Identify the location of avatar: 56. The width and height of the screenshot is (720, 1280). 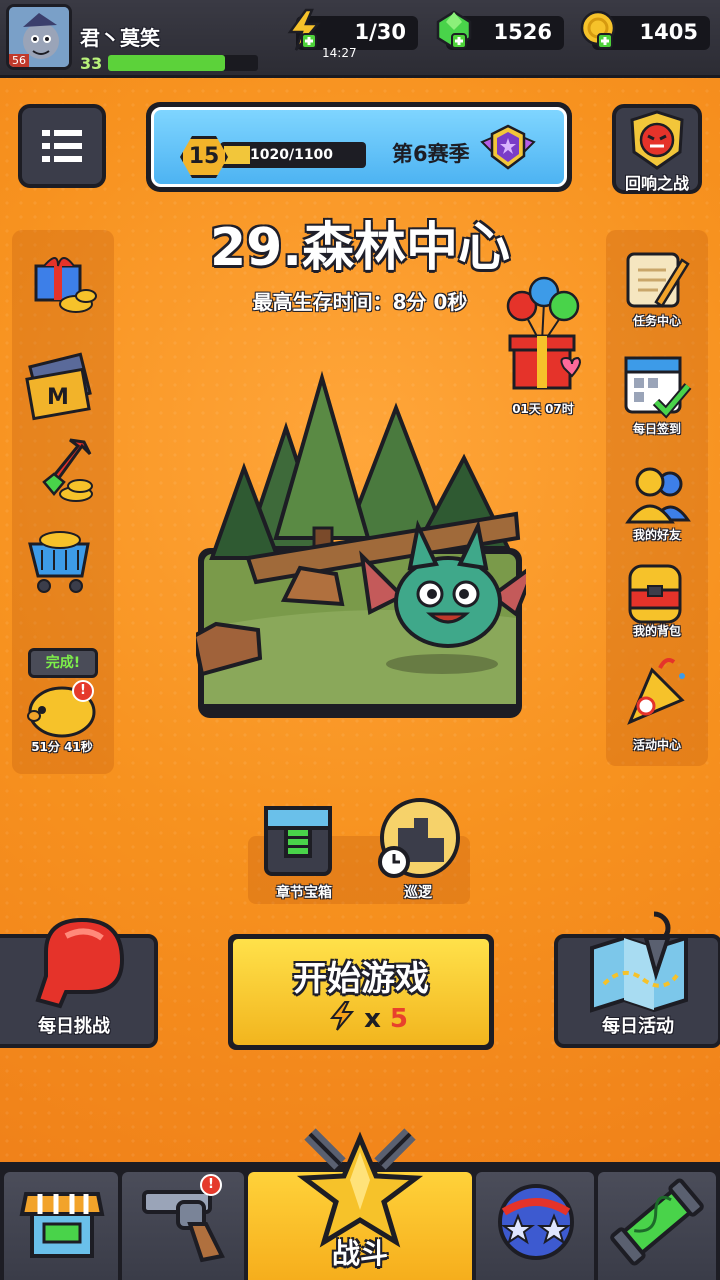
(39, 37).